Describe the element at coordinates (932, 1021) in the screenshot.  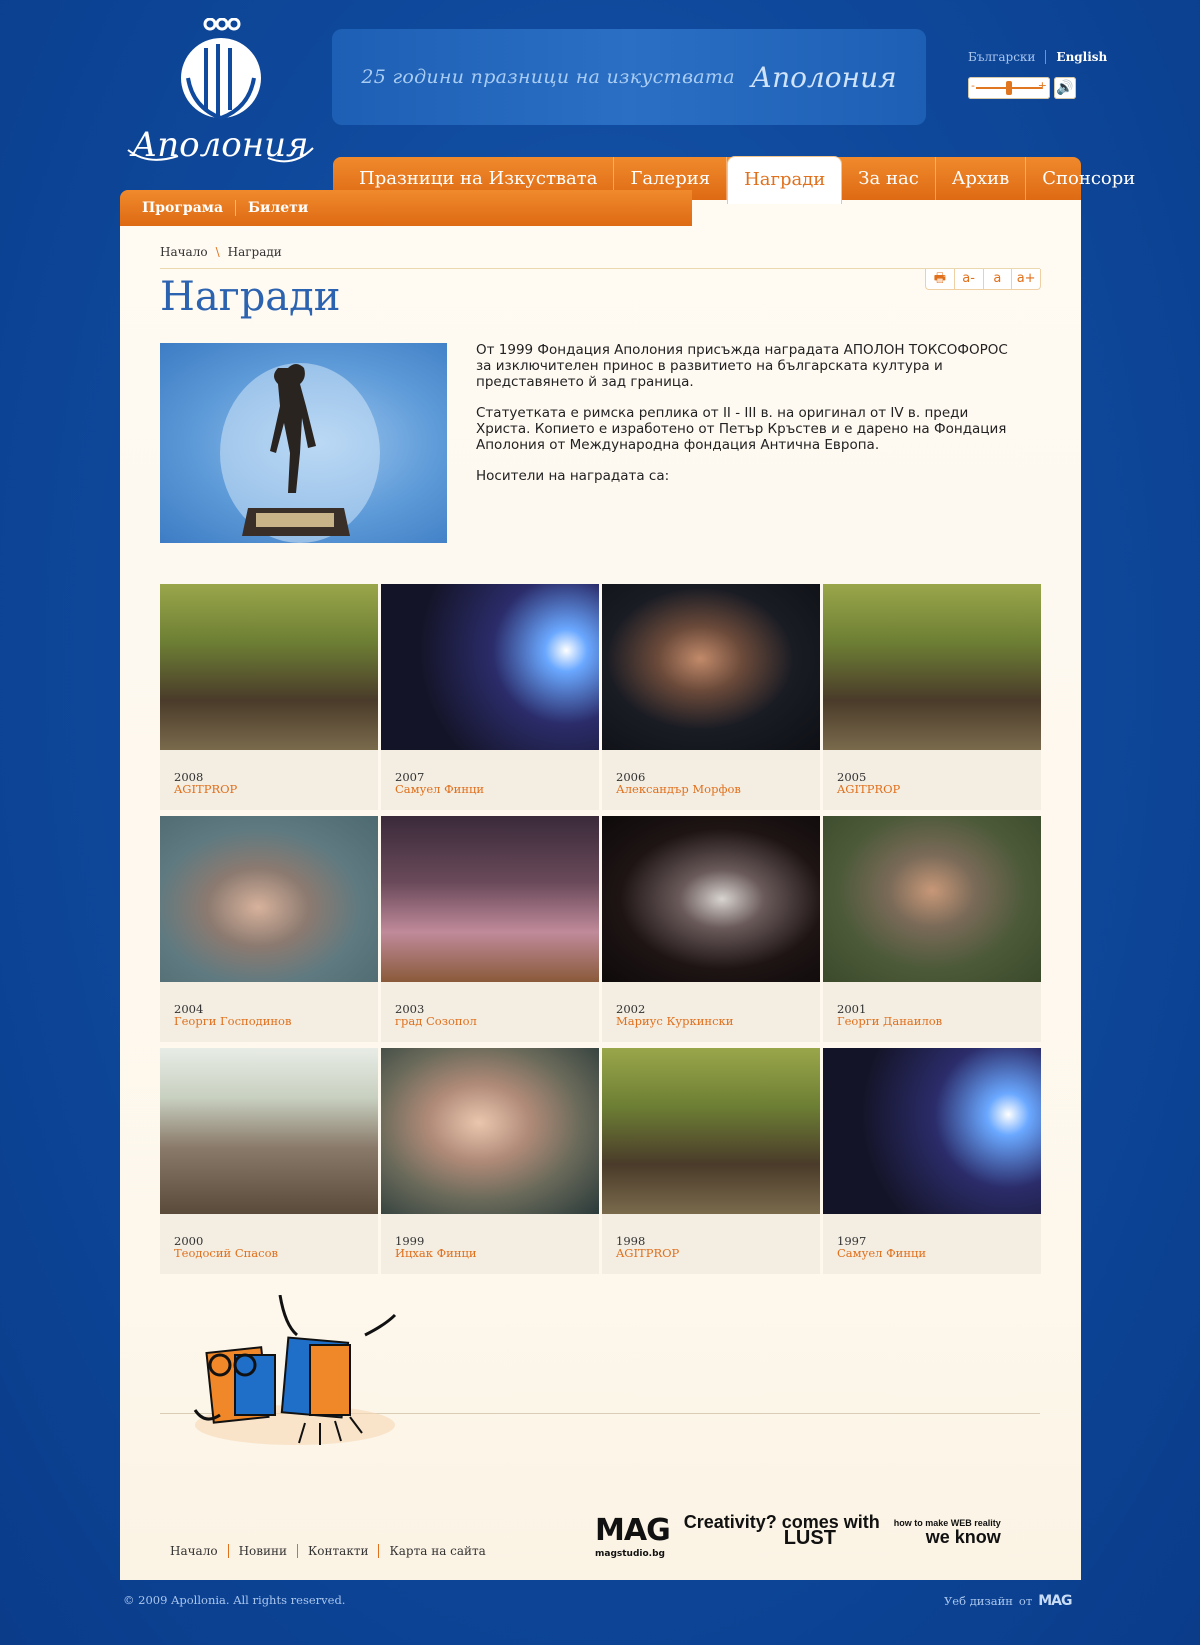
I see `award-winner-link: Георги Данаилов` at that location.